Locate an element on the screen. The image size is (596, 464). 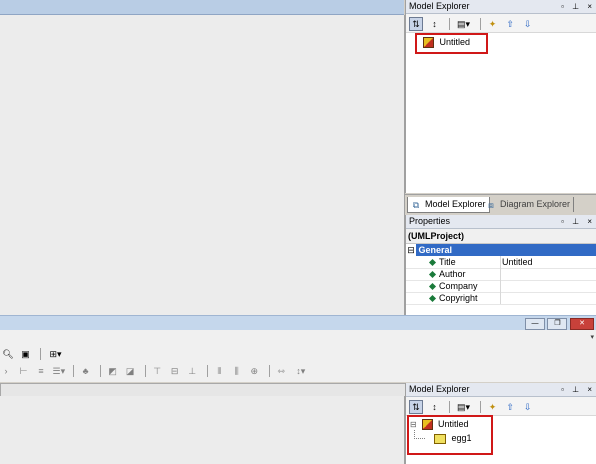
bring-front-icon: ◩ is located at coordinates (113, 371).